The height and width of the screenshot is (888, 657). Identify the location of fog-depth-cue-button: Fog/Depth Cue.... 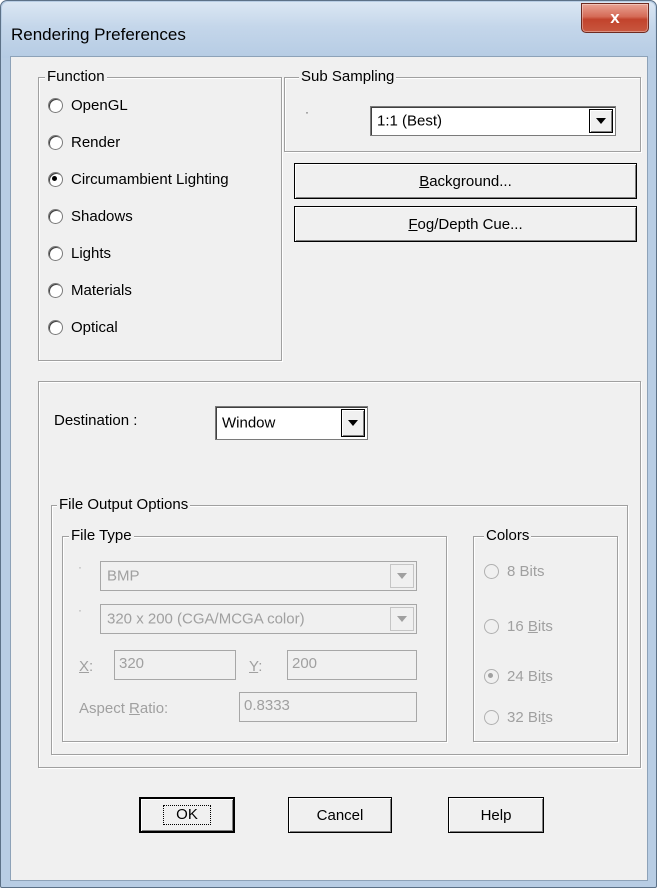
(465, 224).